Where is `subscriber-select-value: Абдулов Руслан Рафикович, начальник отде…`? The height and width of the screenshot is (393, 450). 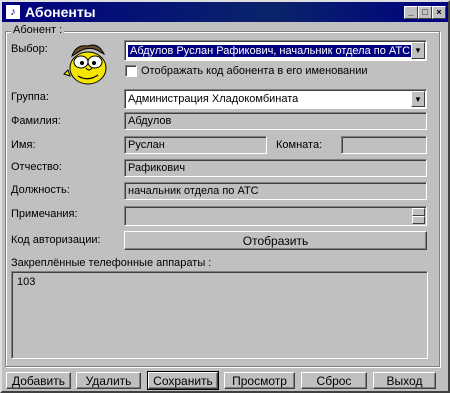 subscriber-select-value: Абдулов Руслан Рафикович, начальник отде… is located at coordinates (270, 50).